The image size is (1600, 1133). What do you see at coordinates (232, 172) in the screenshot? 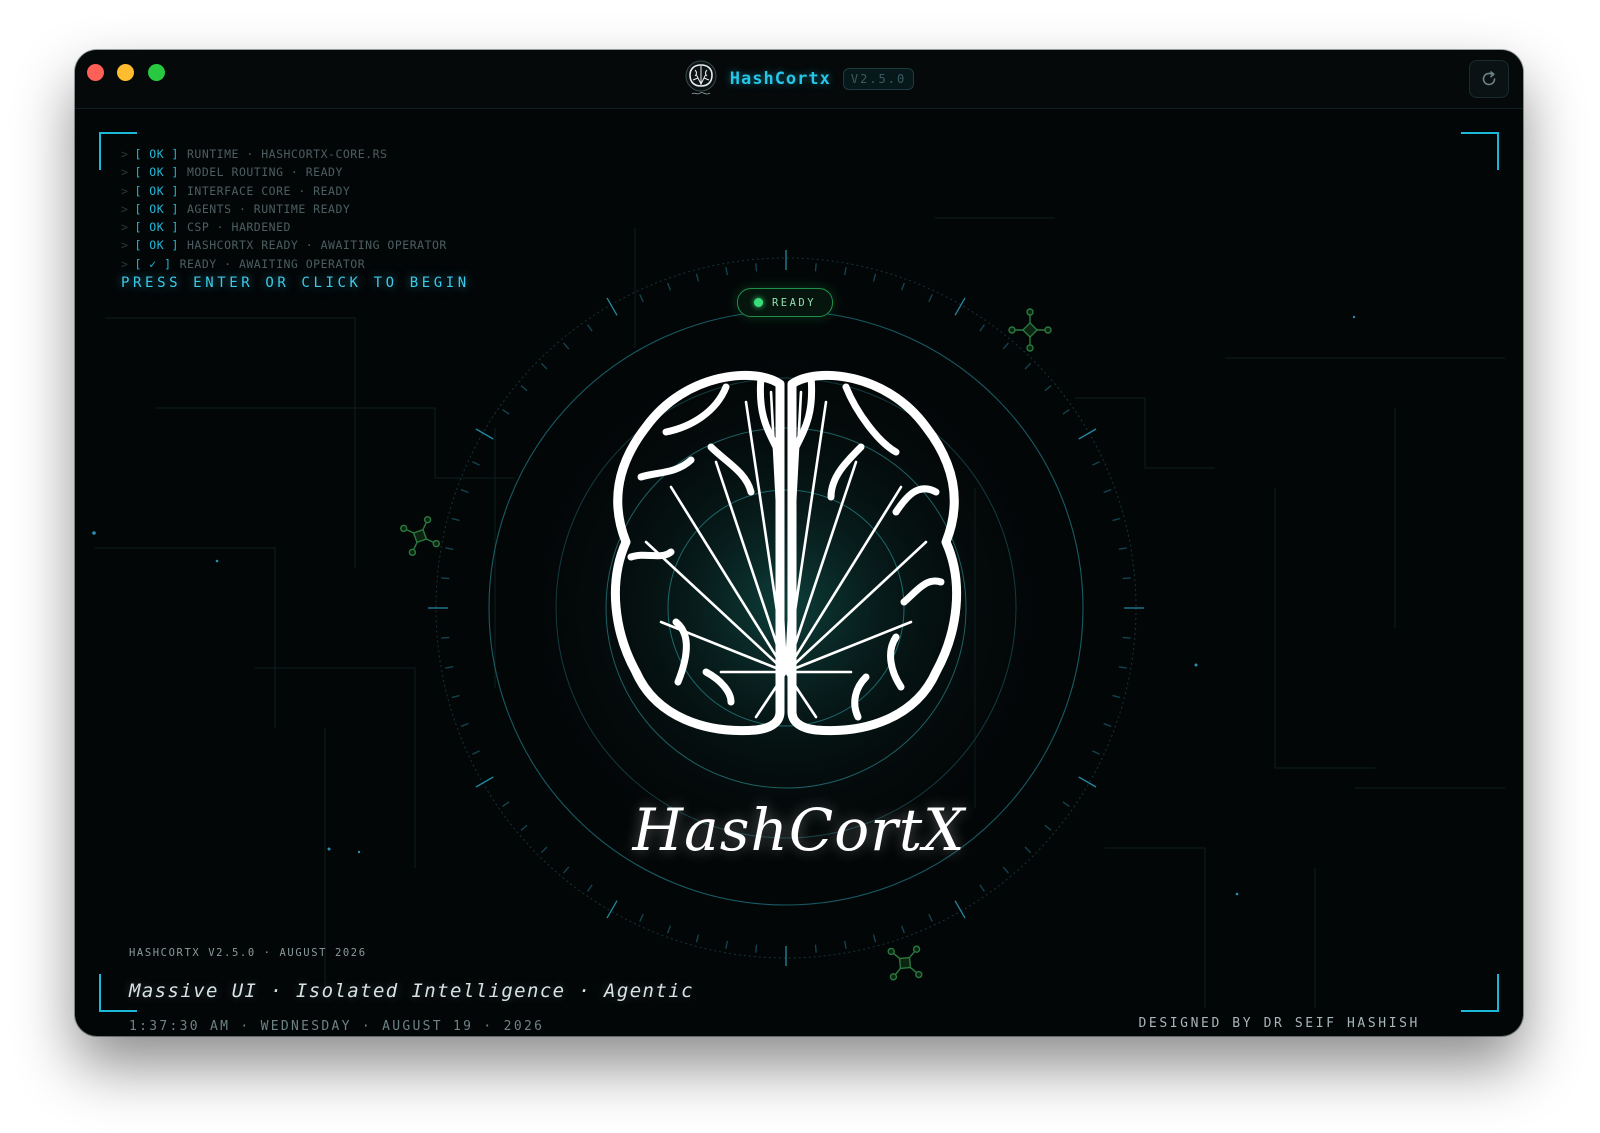
I see `boot-log-line: >[ OK ] MODEL ROUTING · READY` at bounding box center [232, 172].